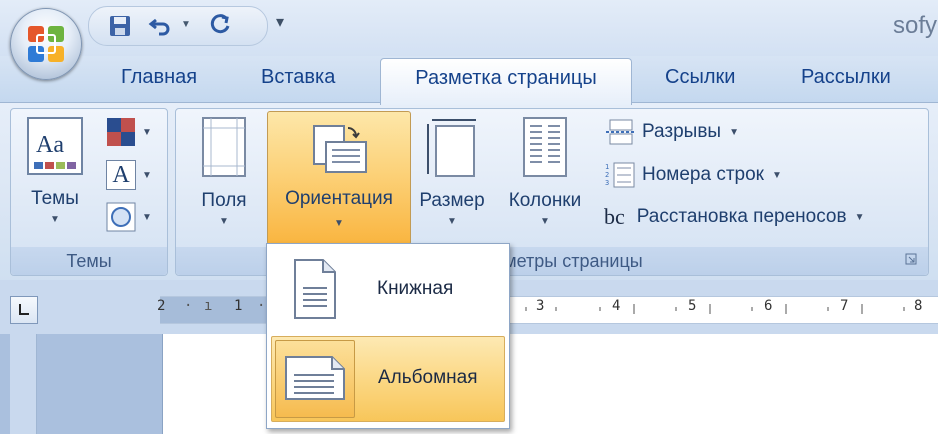  I want to click on office-button, so click(46, 44).